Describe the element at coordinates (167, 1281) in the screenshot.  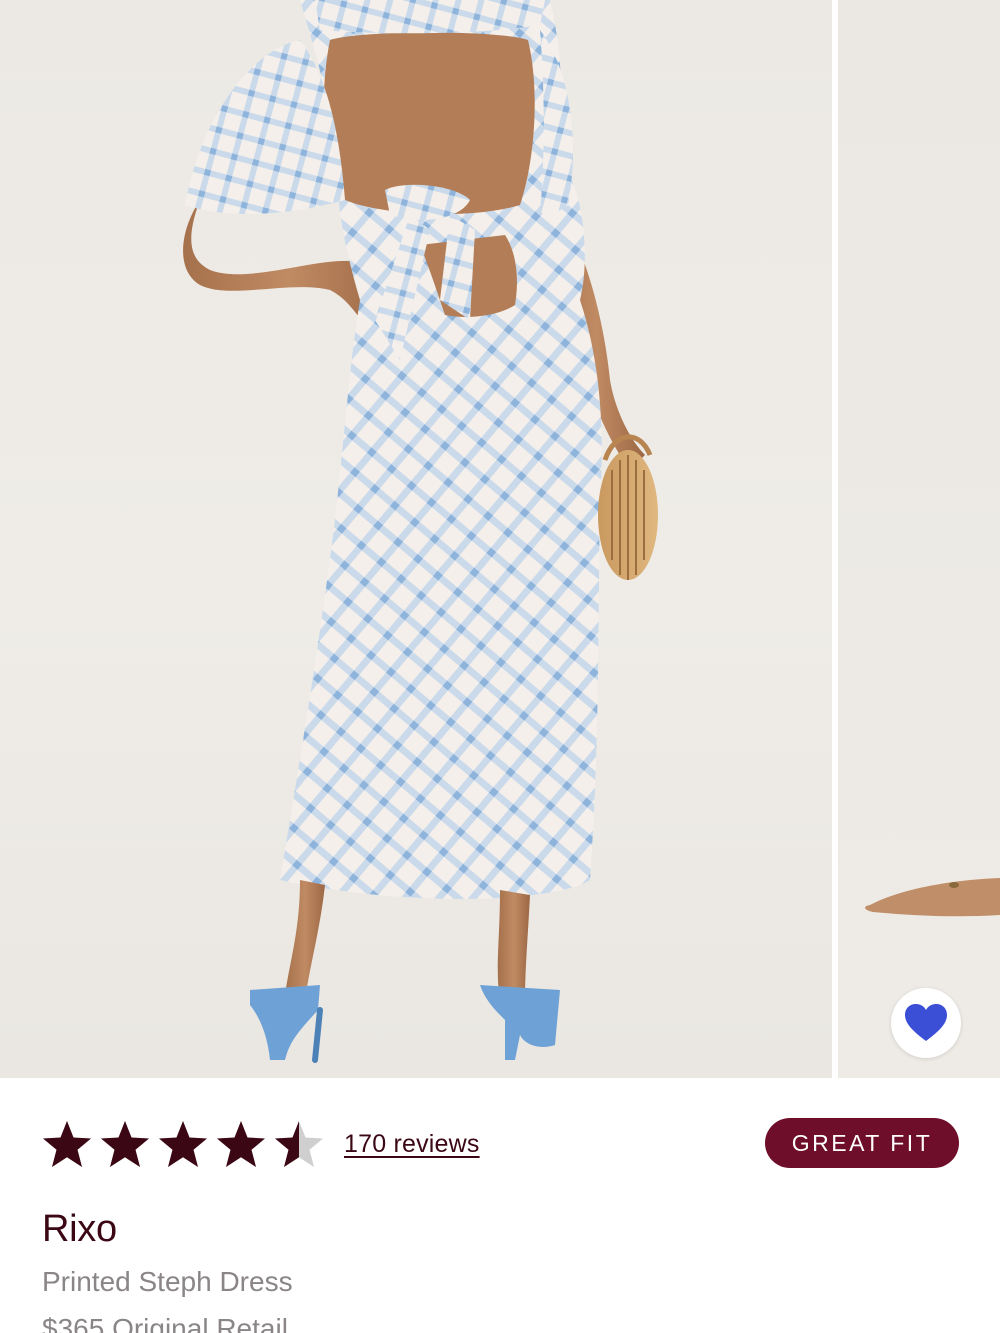
I see `product-name: Printed Steph Dress` at that location.